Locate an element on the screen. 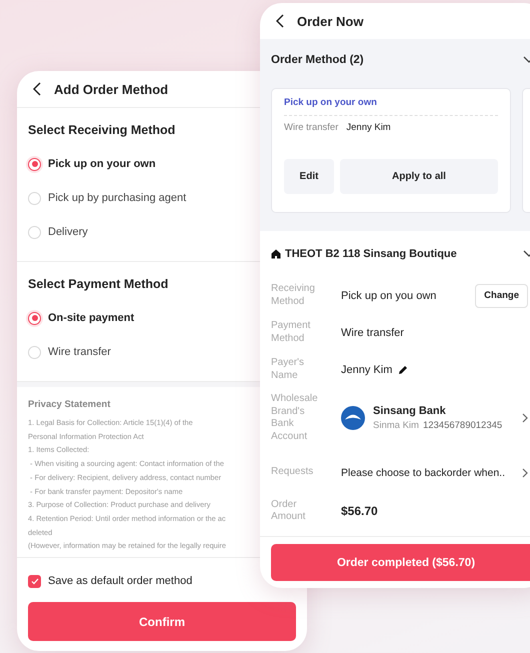  bank-name: Sinsang Bank is located at coordinates (410, 411).